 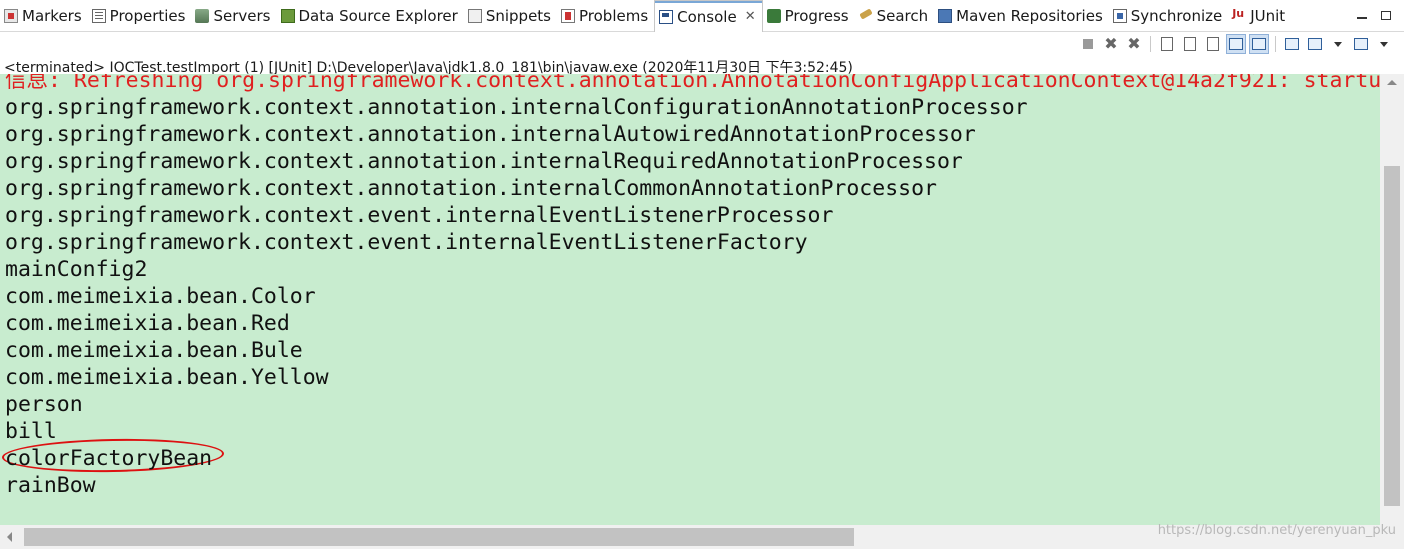 I want to click on tab-search: Search, so click(x=895, y=16).